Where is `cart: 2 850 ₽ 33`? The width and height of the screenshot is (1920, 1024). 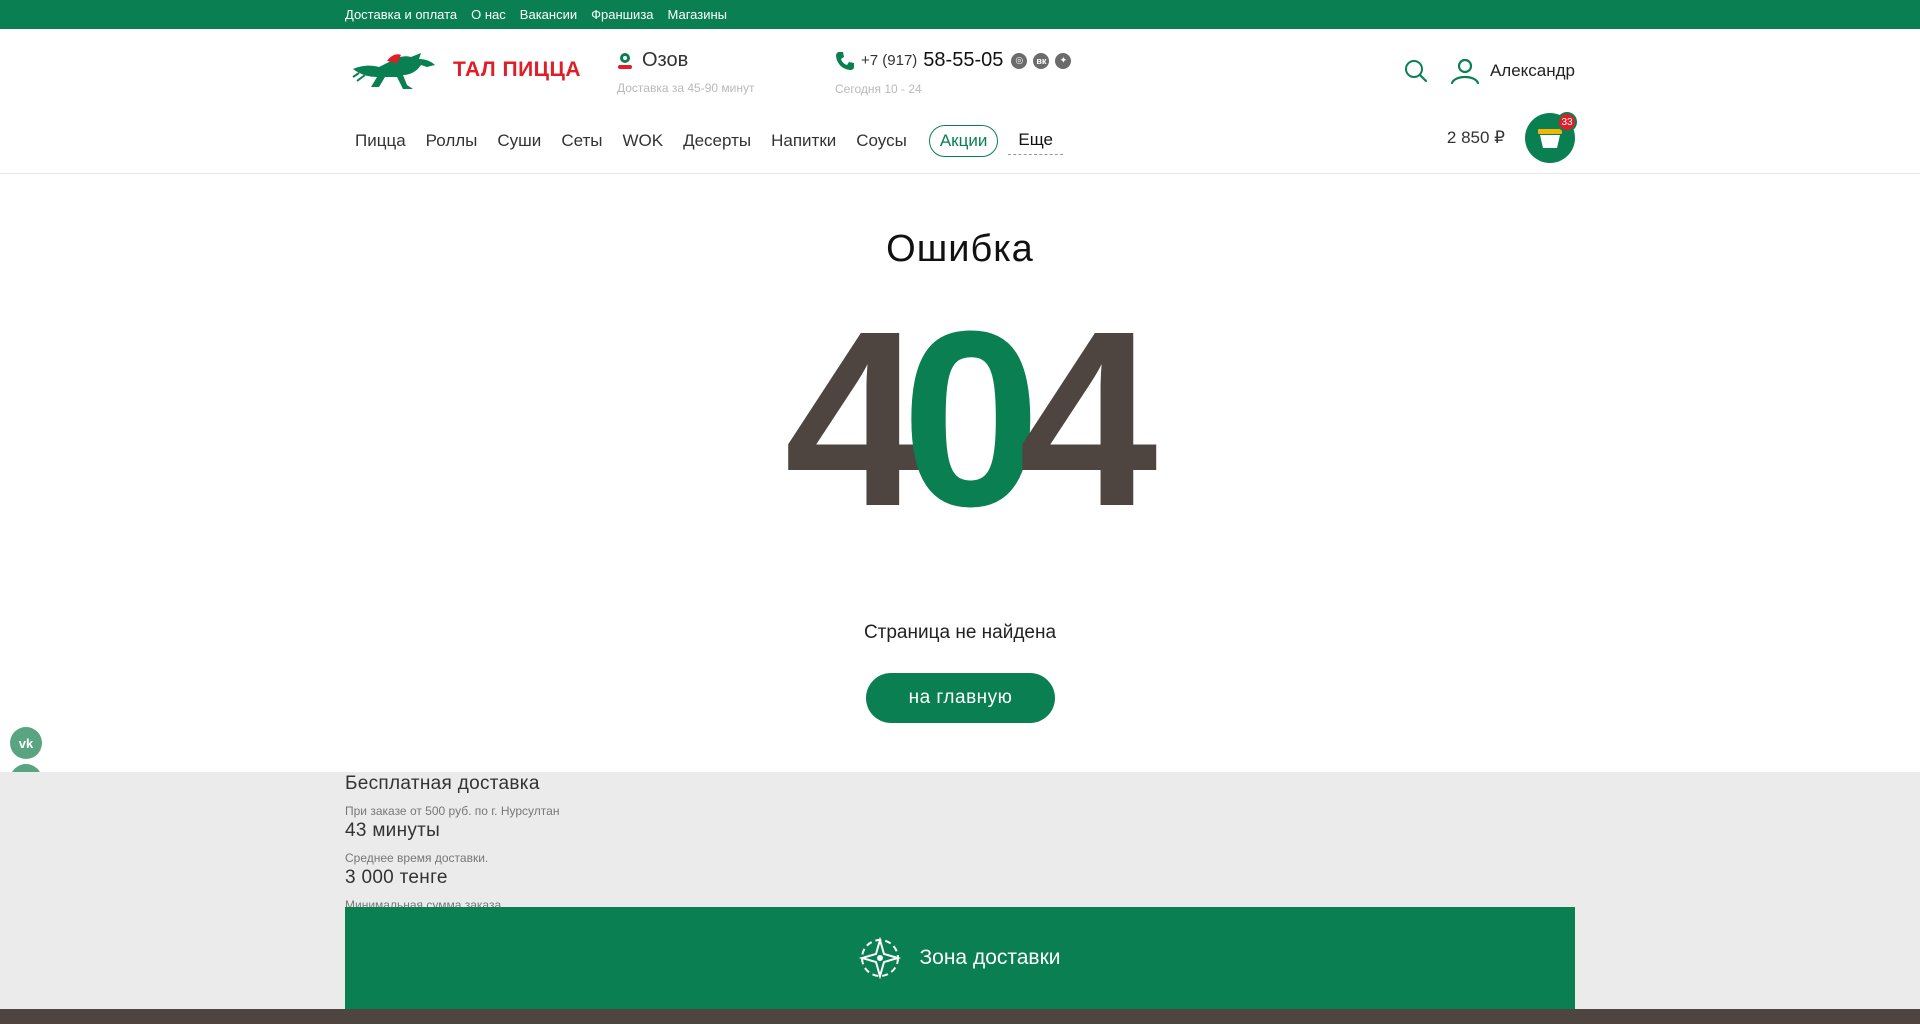
cart: 2 850 ₽ 33 is located at coordinates (1511, 137).